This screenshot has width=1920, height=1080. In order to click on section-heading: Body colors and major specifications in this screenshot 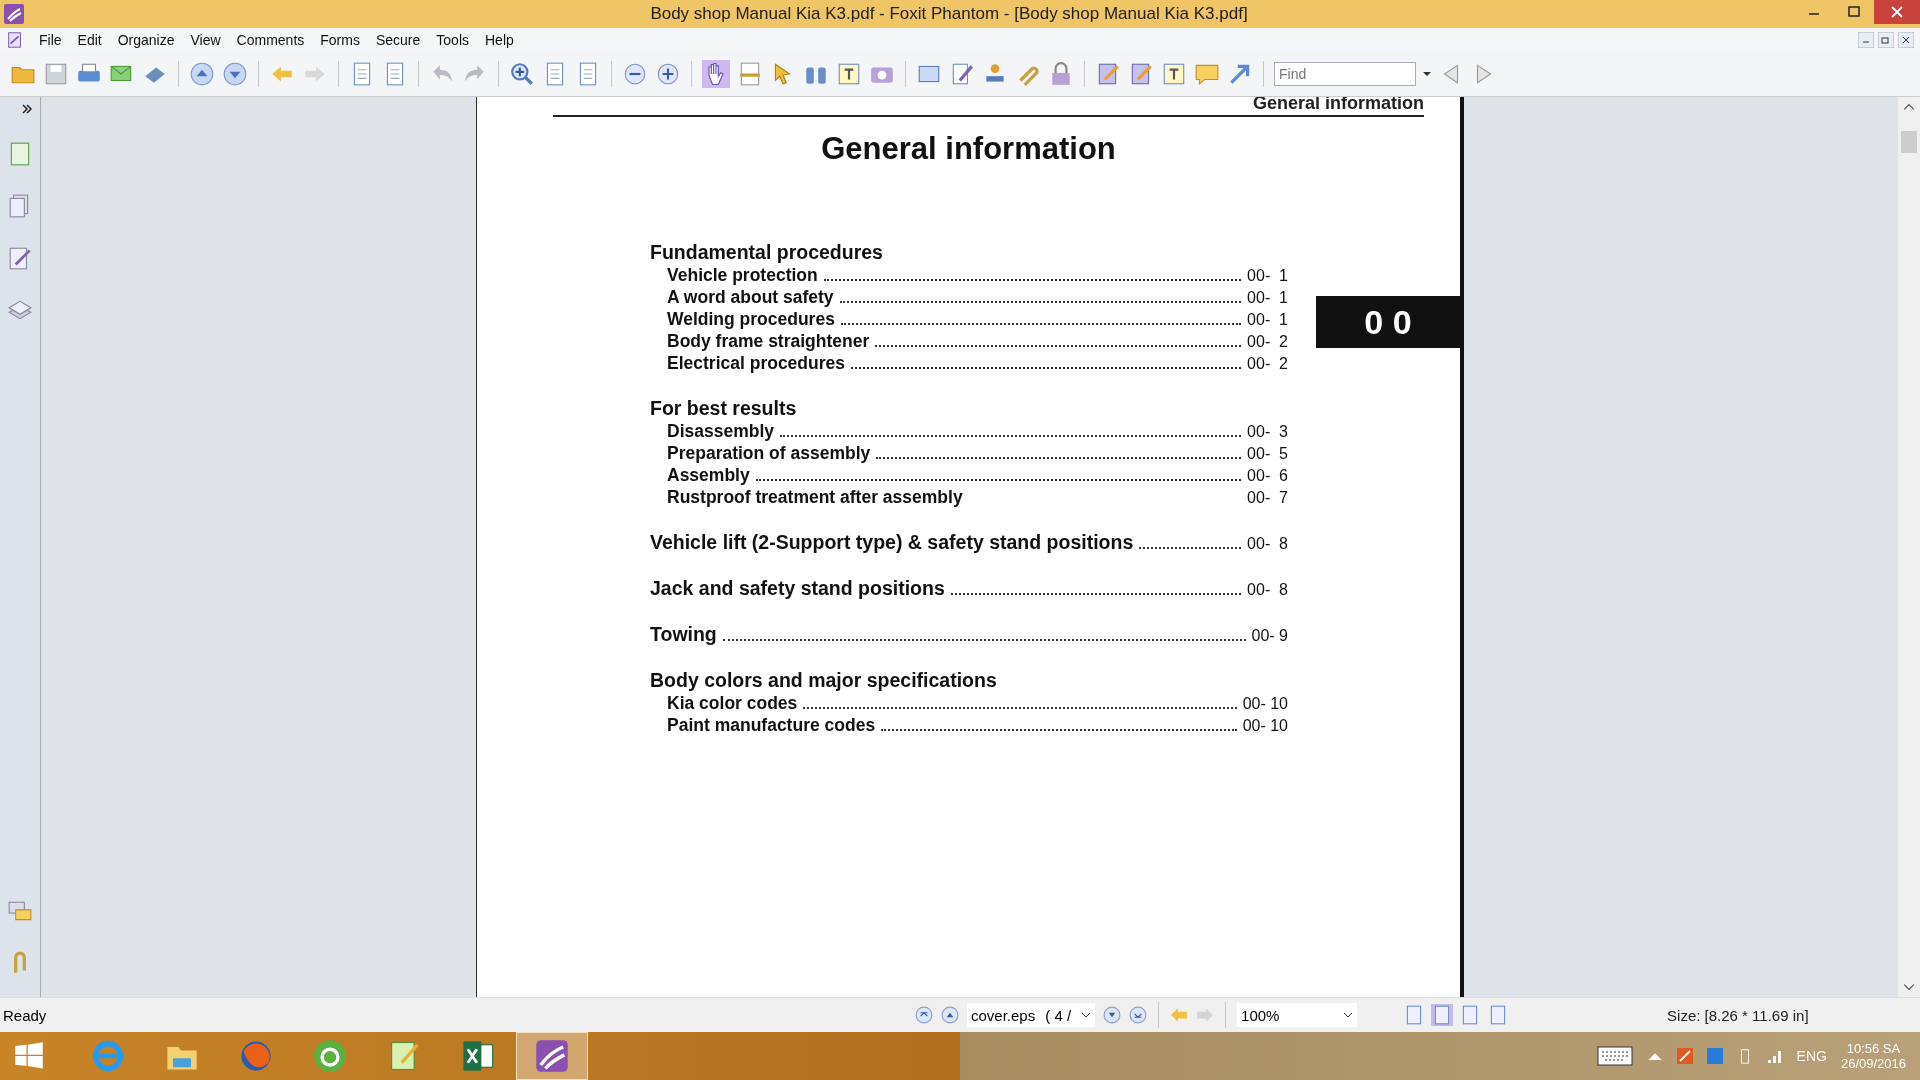, I will do `click(823, 680)`.